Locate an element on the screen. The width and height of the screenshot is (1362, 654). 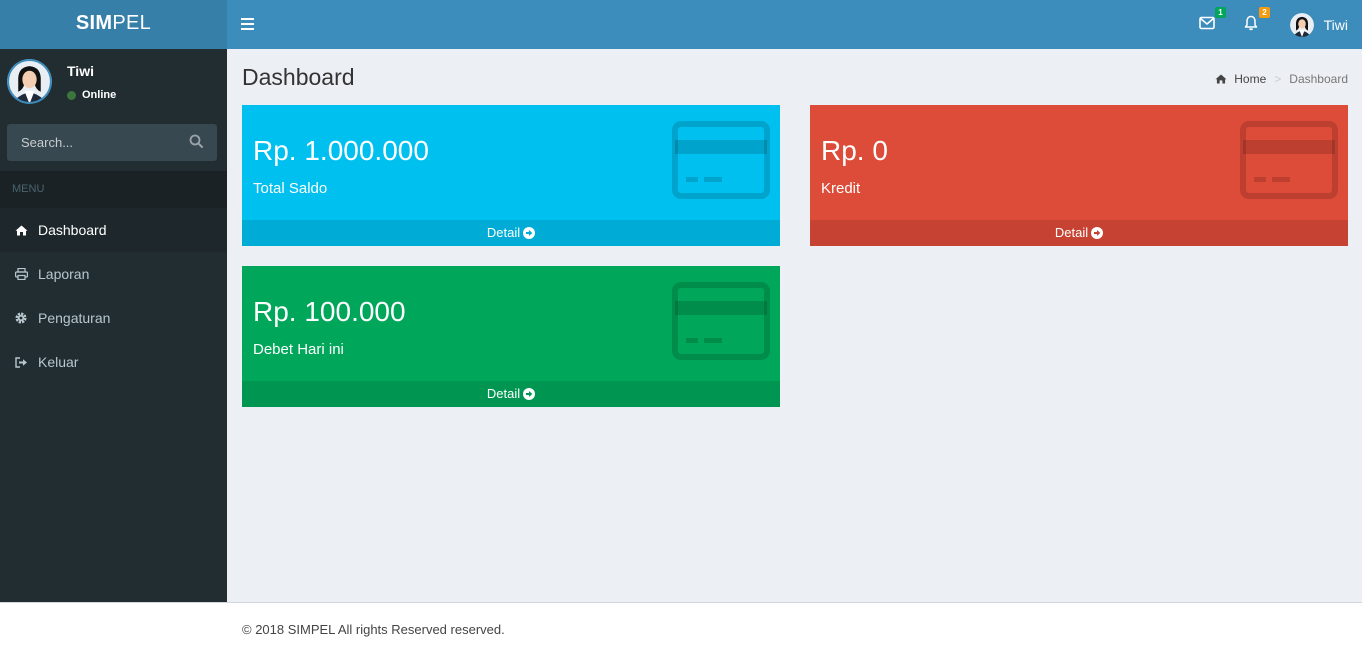
breadcrumb: Home > Dashboard is located at coordinates (1281, 79).